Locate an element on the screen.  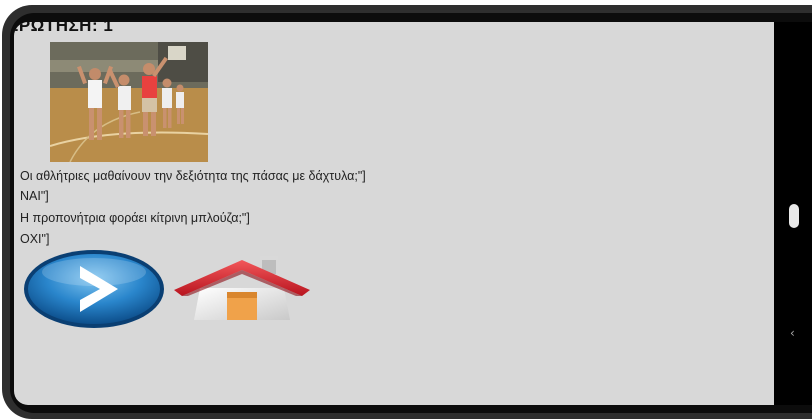
next-button is located at coordinates (94, 289).